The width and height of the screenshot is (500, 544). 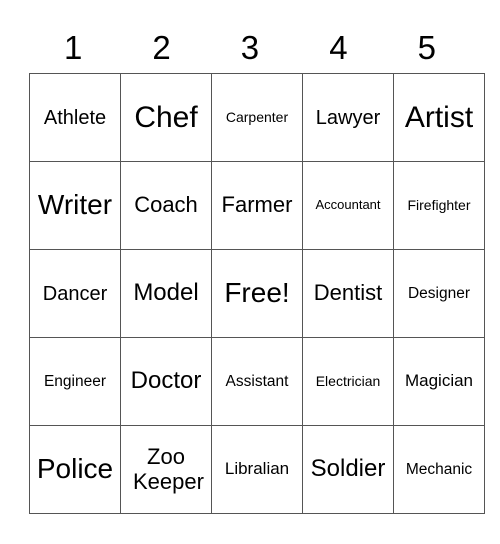 What do you see at coordinates (166, 293) in the screenshot?
I see `bingo-cell: Model` at bounding box center [166, 293].